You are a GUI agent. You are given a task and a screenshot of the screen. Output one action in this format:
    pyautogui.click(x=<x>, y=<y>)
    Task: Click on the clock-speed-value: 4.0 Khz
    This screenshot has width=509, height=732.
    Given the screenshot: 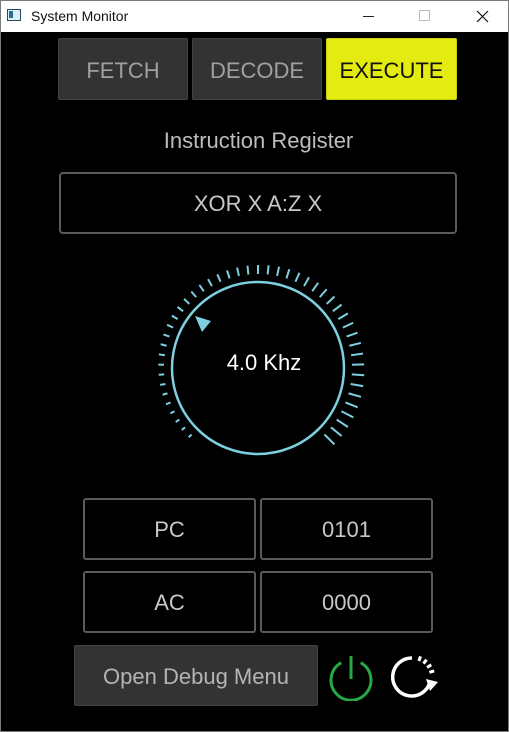 What is the action you would take?
    pyautogui.click(x=264, y=362)
    